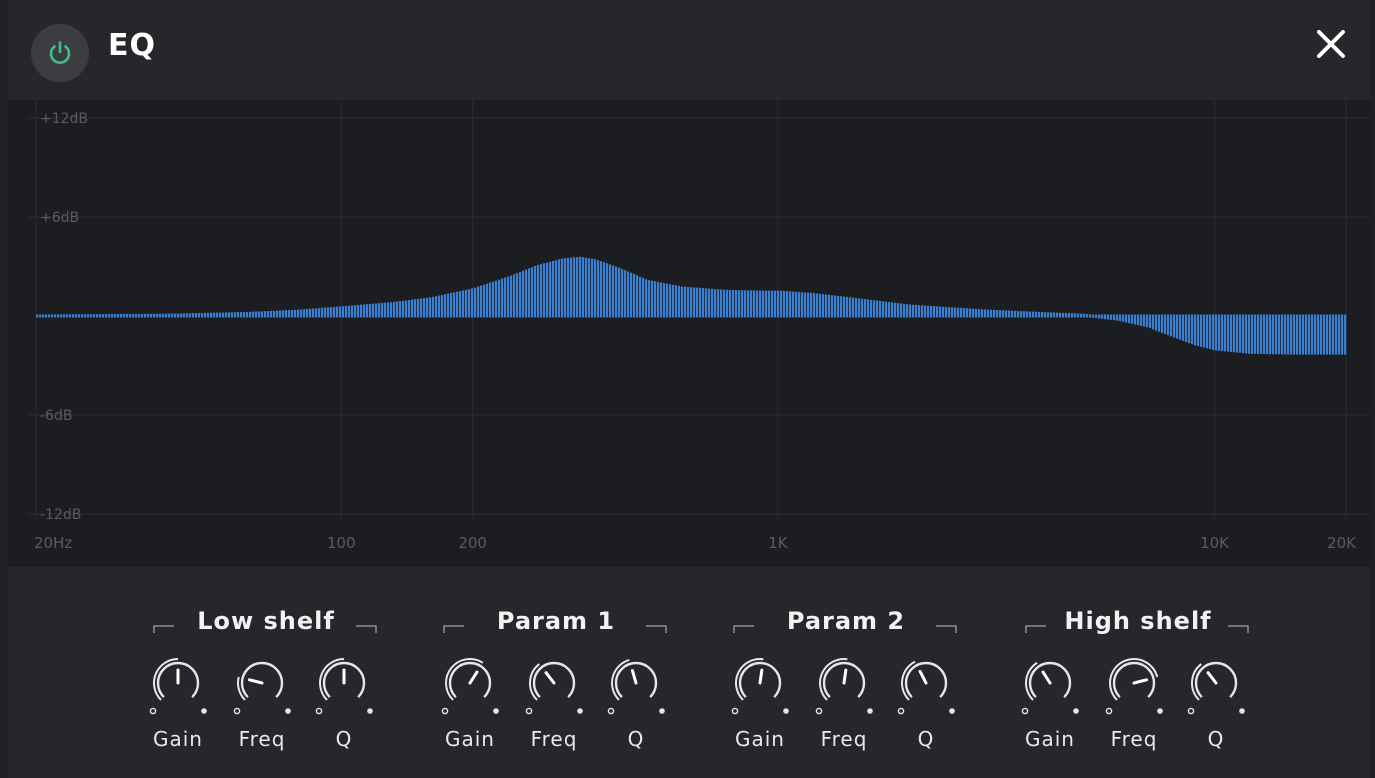  I want to click on power-icon, so click(60, 52).